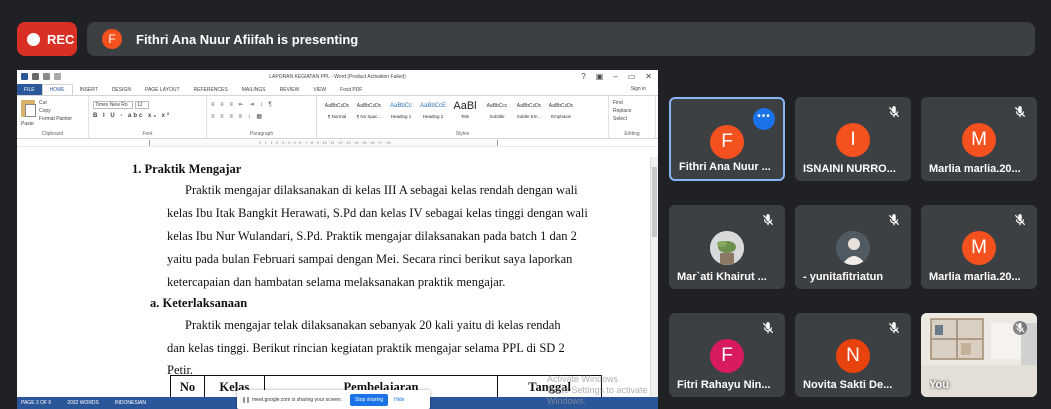 Image resolution: width=1051 pixels, height=409 pixels. I want to click on font-format-buttons: B I U - abc x₂ x², so click(132, 116).